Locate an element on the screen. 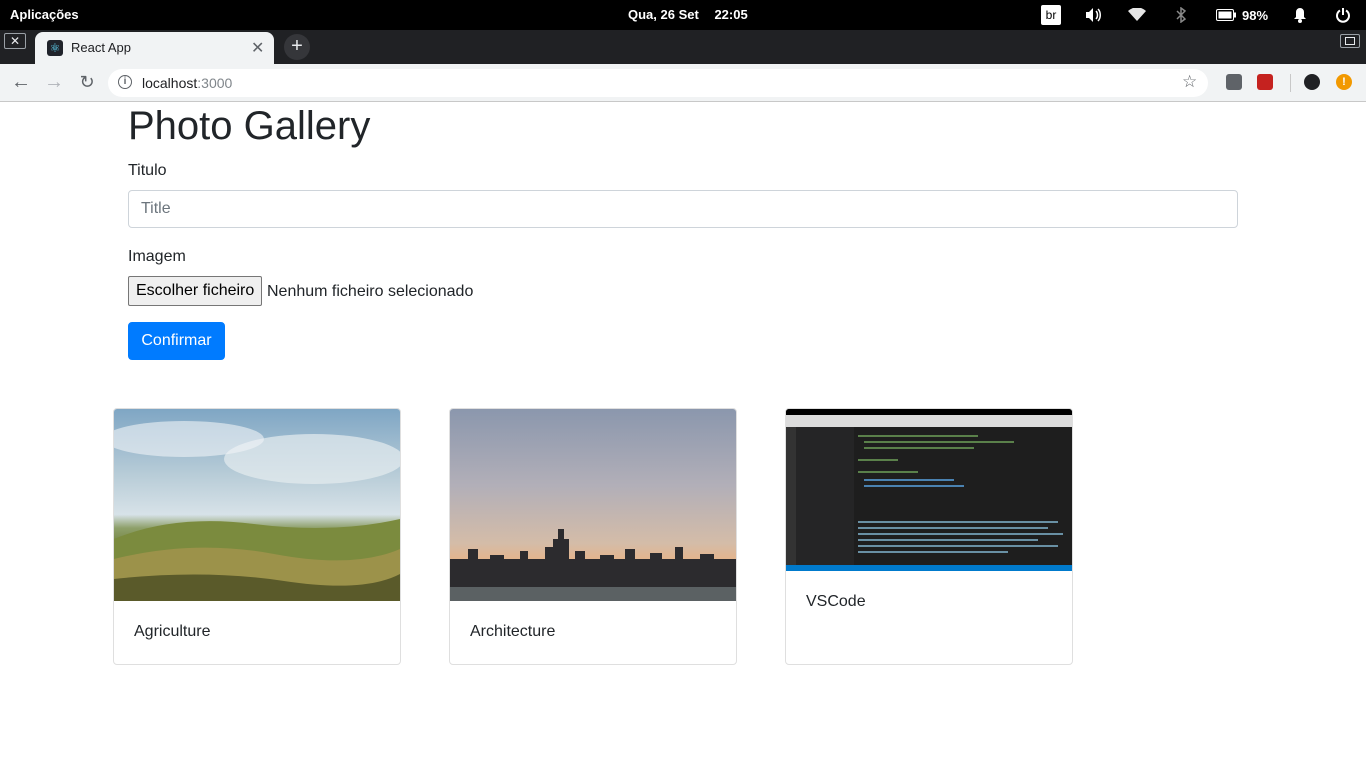 The image size is (1366, 768). system-top-bar: Aplicações Qua, 26 Set 22:05 br 98% is located at coordinates (683, 15).